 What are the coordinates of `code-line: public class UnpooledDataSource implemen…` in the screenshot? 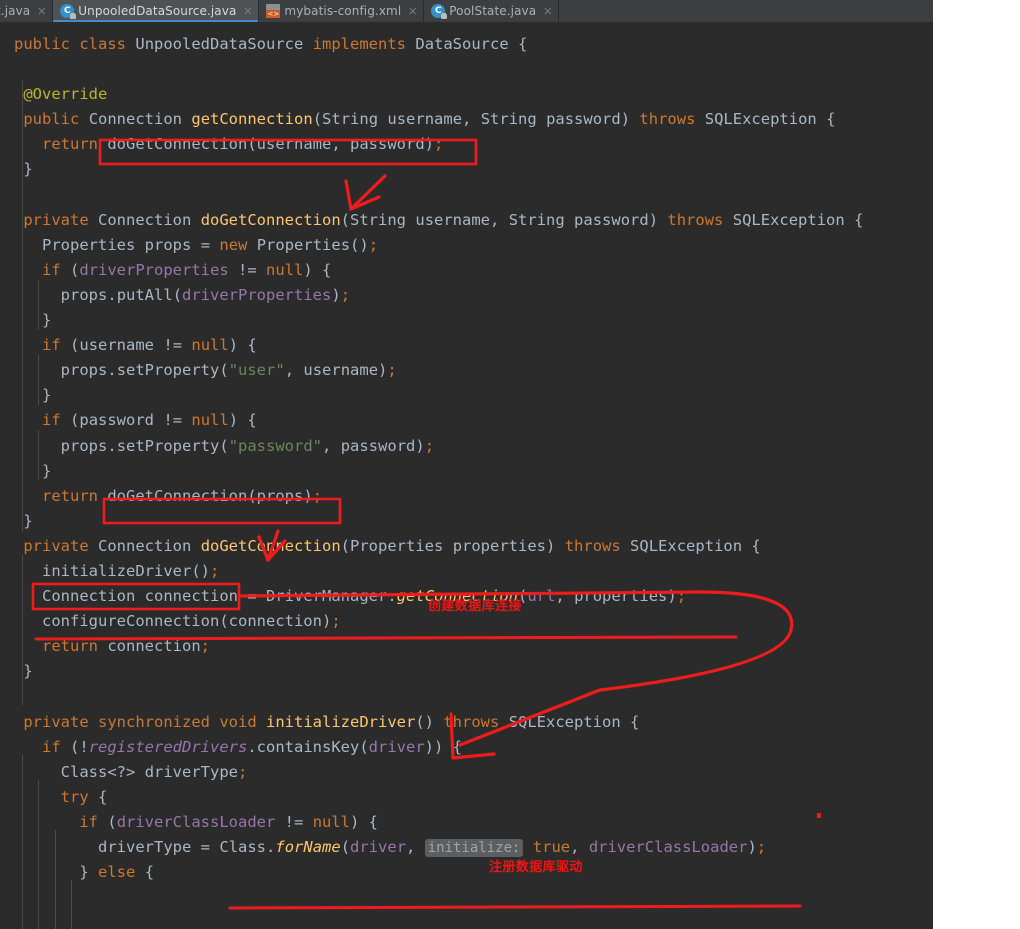 It's located at (271, 44).